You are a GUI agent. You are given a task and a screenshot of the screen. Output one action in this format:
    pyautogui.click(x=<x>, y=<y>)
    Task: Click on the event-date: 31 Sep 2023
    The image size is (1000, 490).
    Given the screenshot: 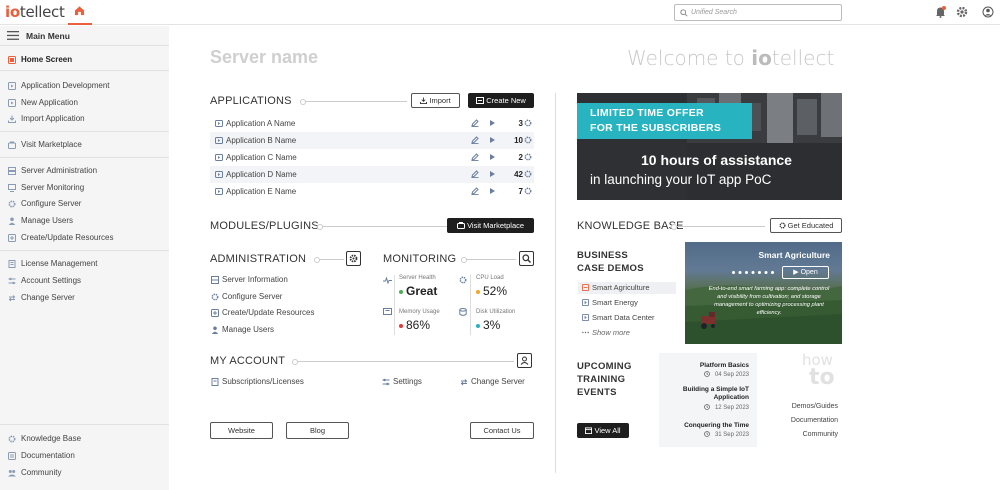 What is the action you would take?
    pyautogui.click(x=716, y=434)
    